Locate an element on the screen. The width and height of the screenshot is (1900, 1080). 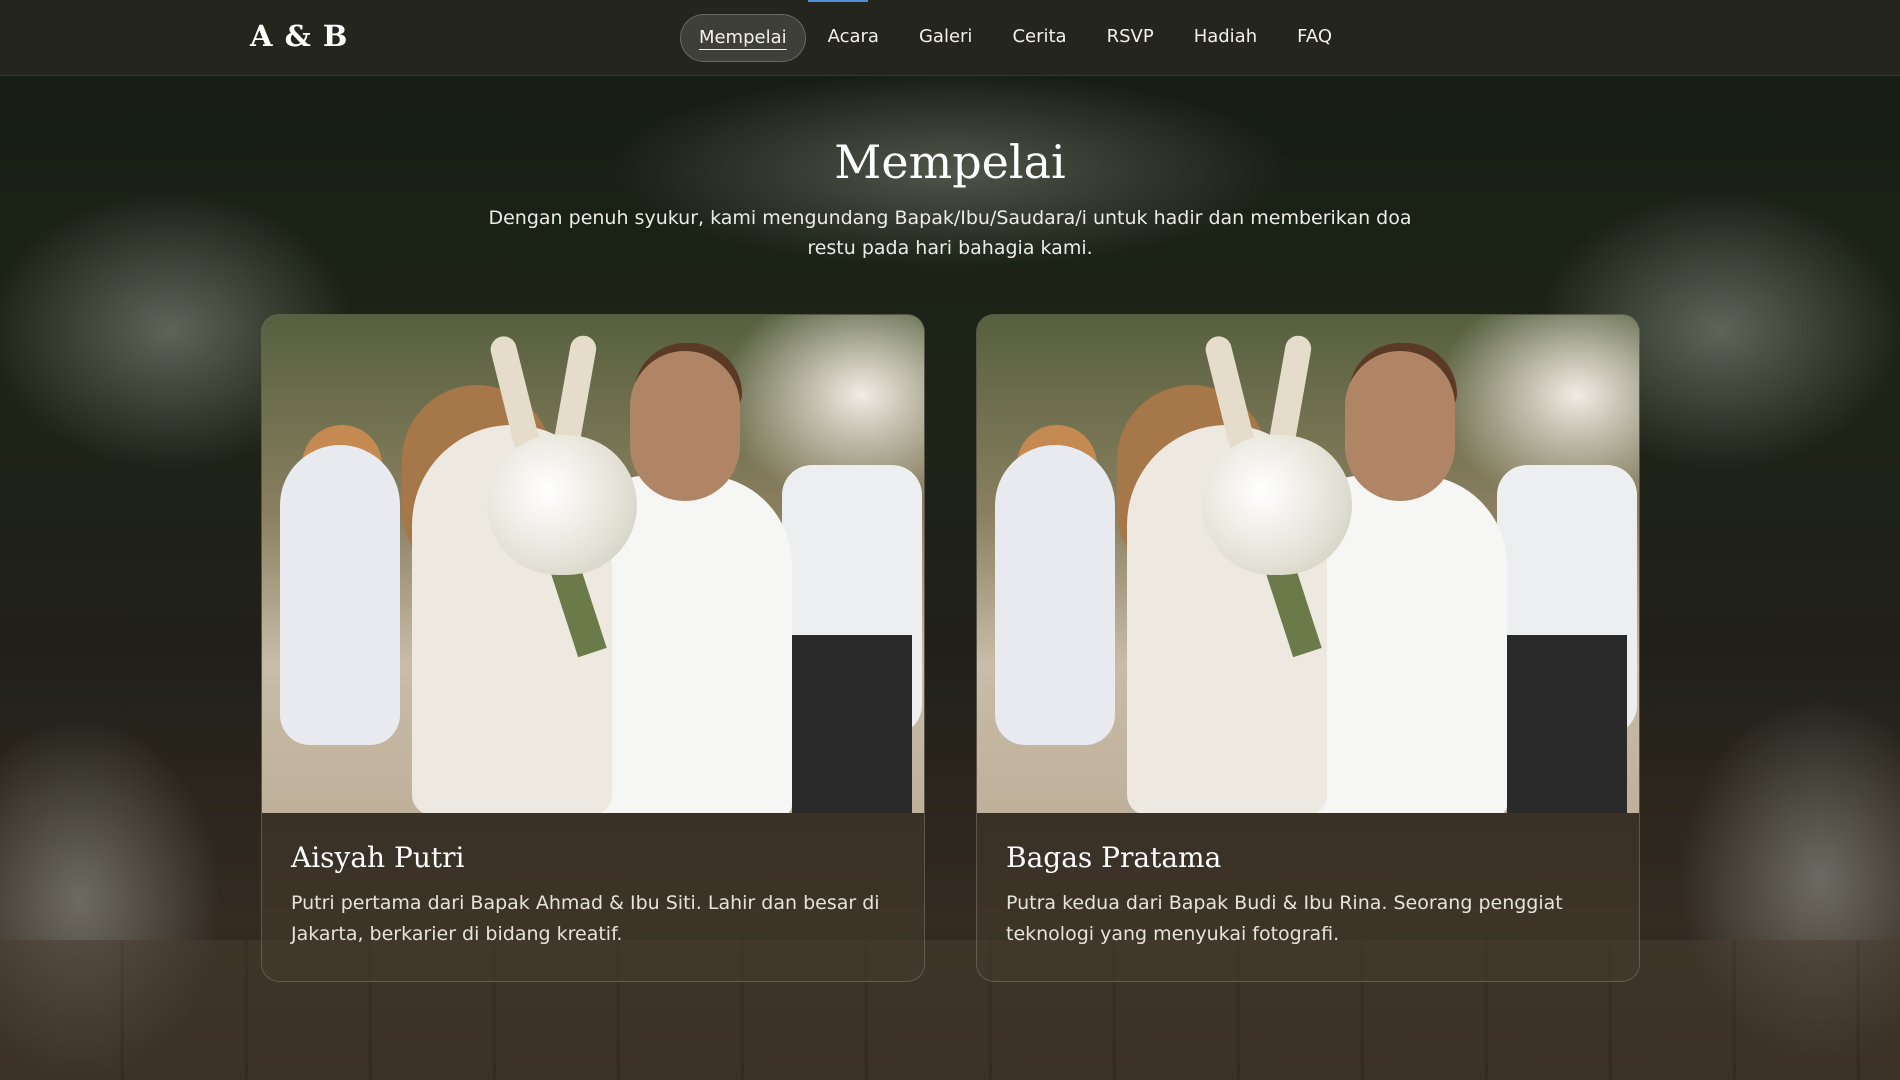
nav-item-acara: Acara is located at coordinates (853, 38).